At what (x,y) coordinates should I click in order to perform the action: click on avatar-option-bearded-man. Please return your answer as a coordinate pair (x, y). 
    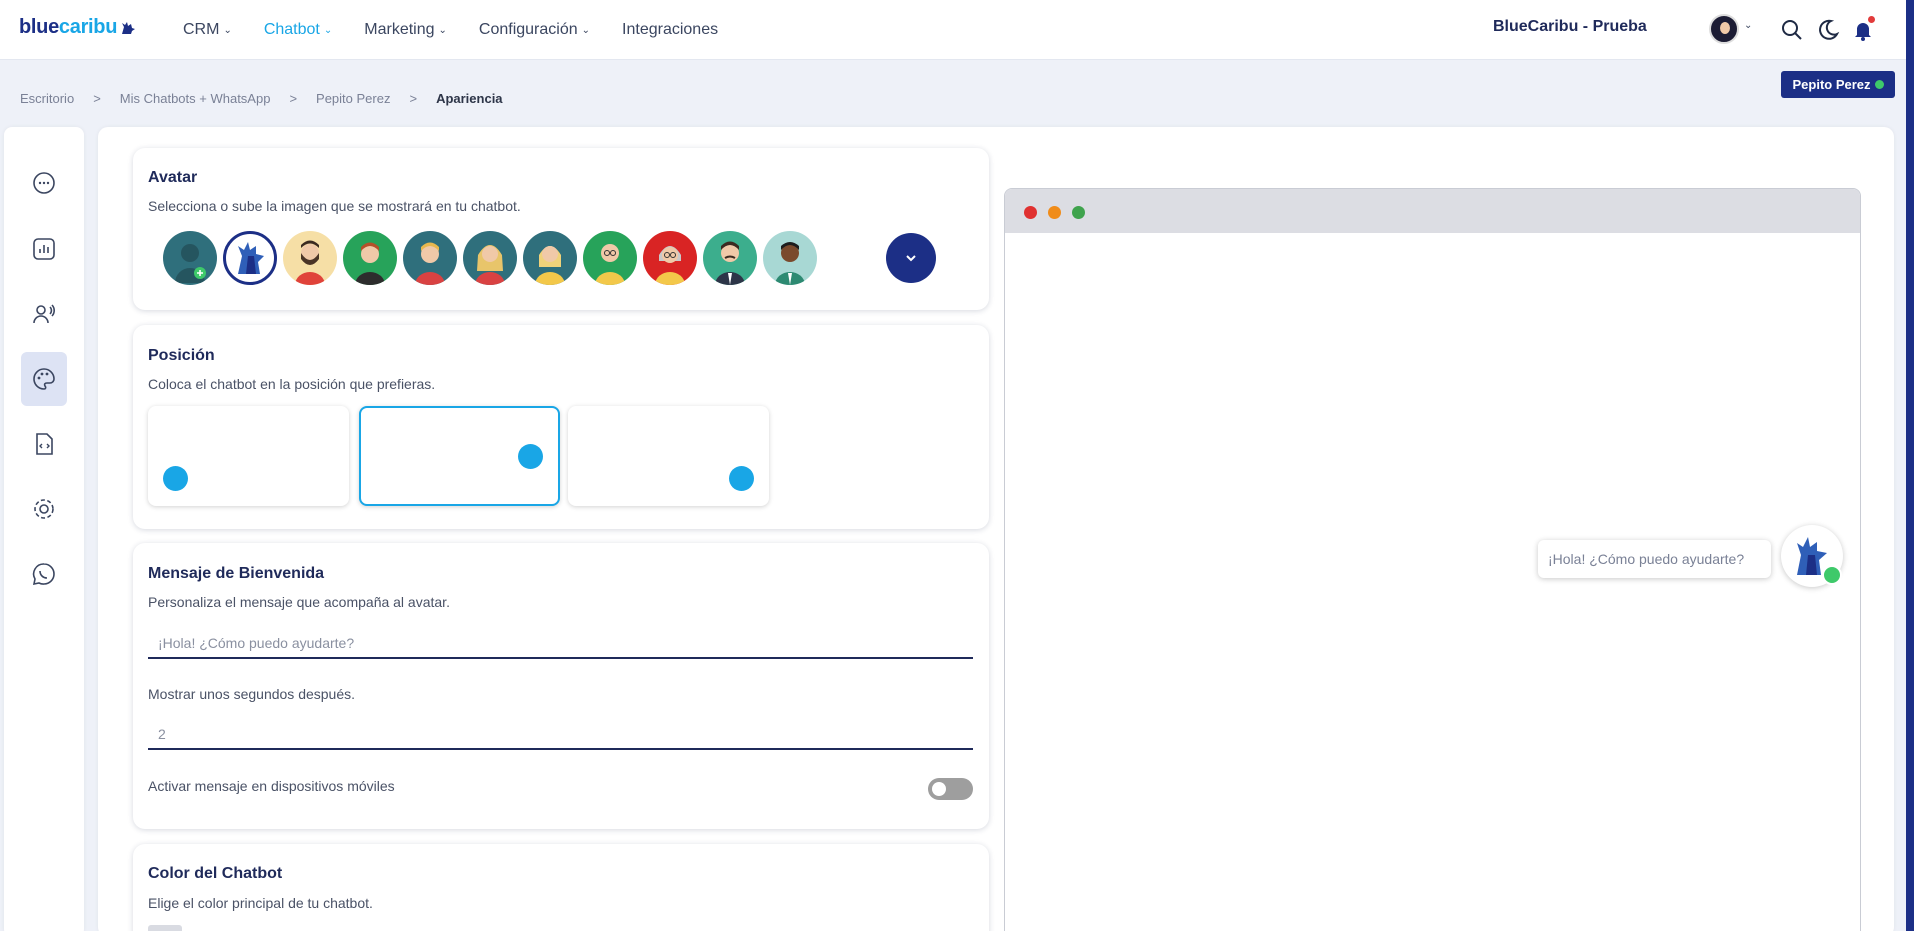
    Looking at the image, I should click on (310, 258).